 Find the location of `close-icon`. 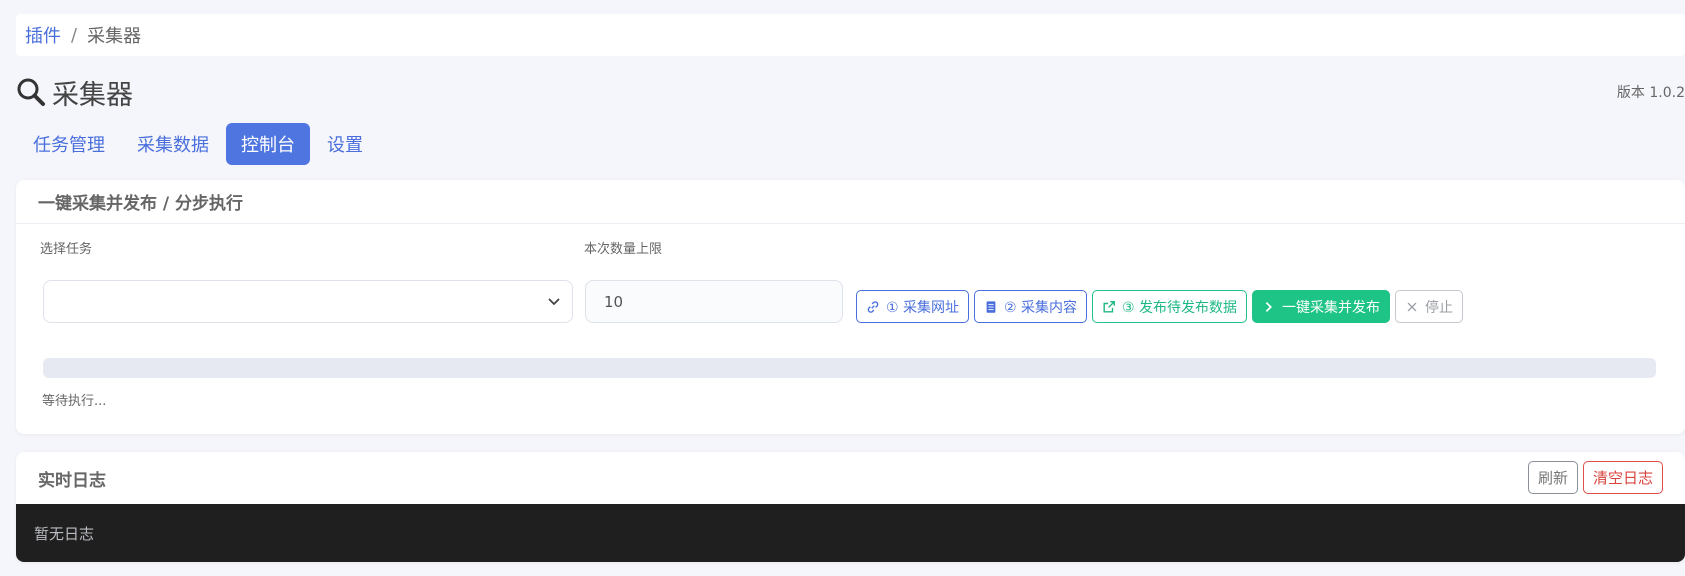

close-icon is located at coordinates (1412, 306).